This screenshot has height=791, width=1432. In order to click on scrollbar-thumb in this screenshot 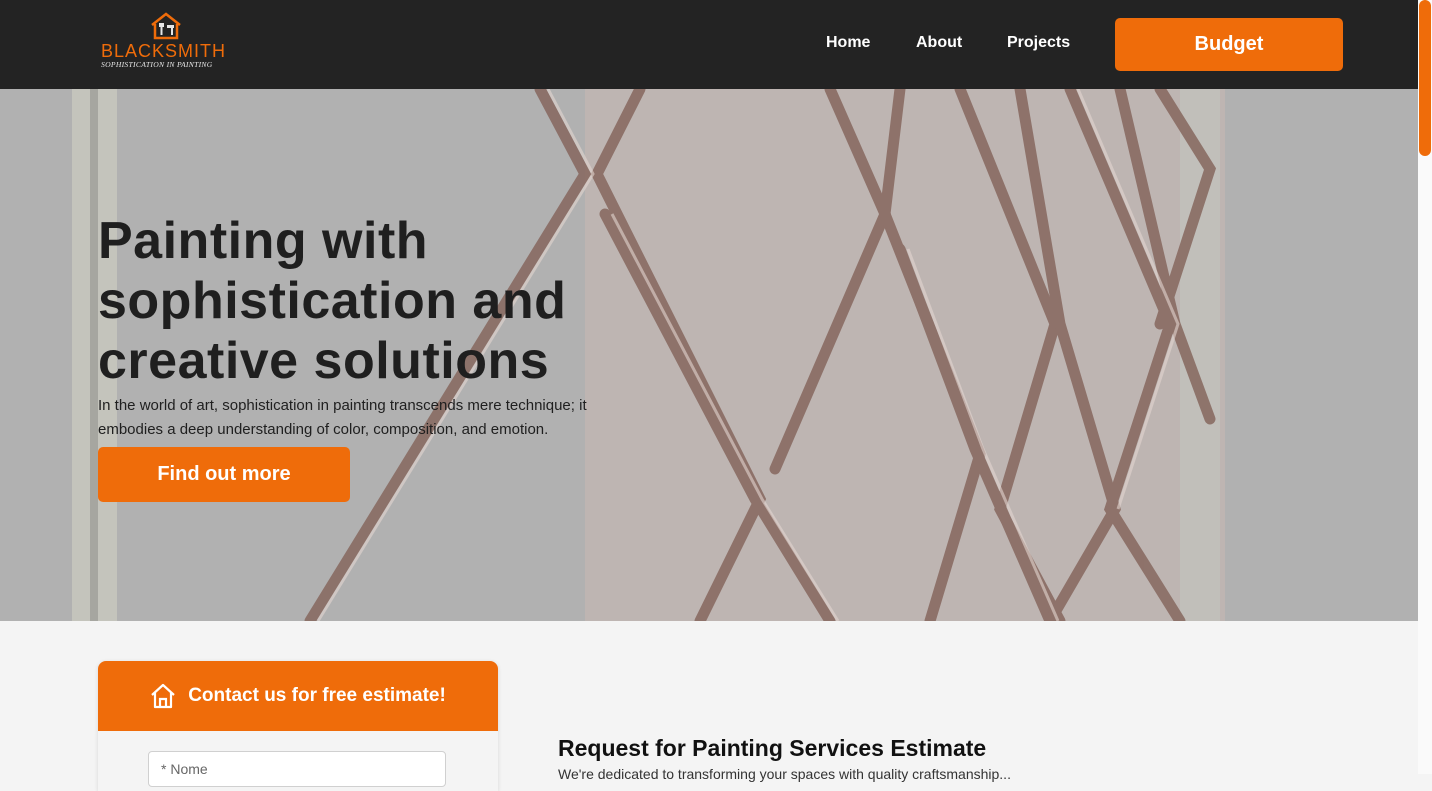, I will do `click(1425, 78)`.